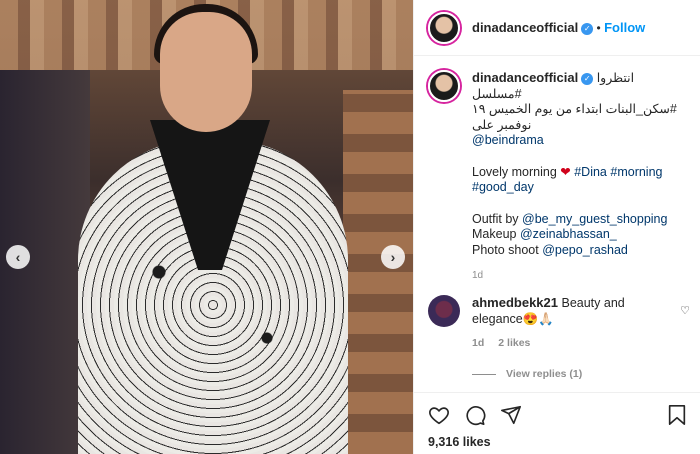  I want to click on hashtag-good-day: #good_day, so click(503, 187).